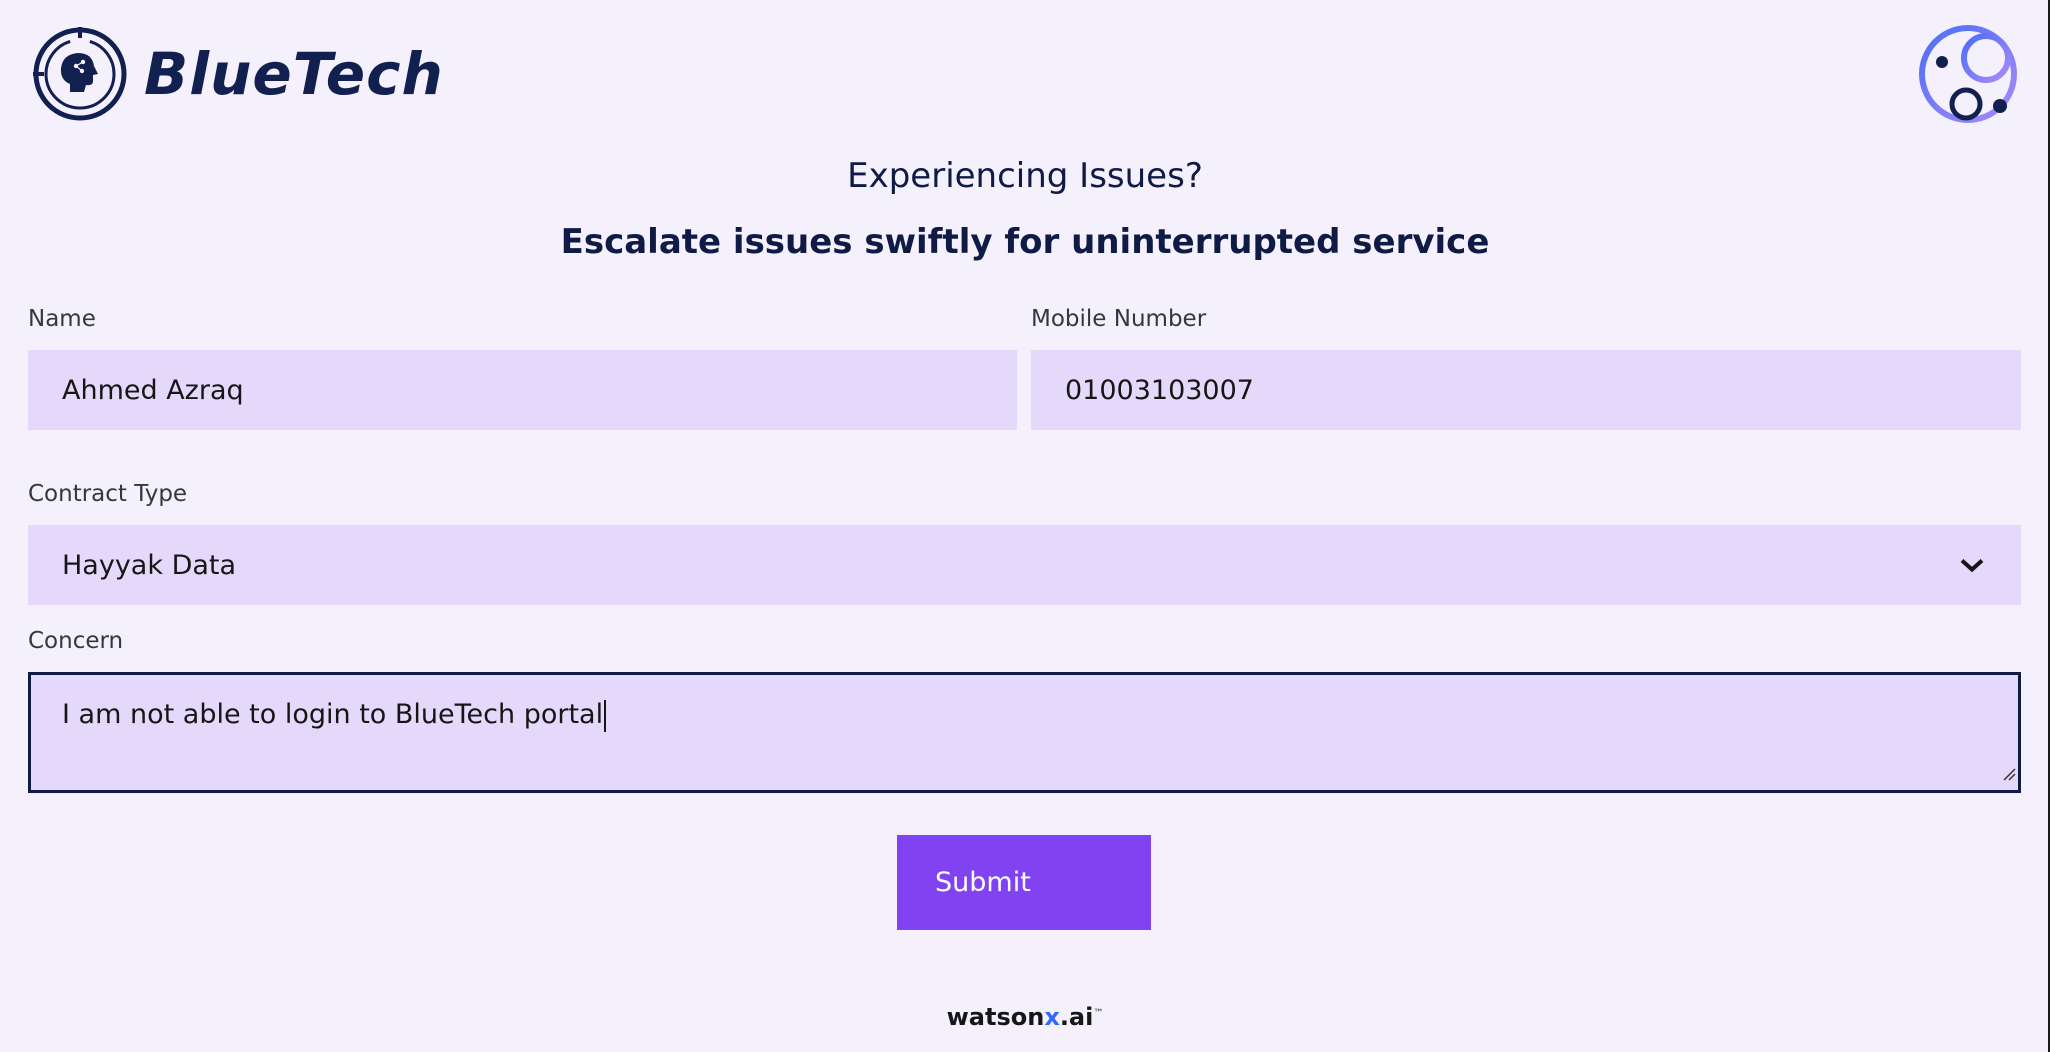 The height and width of the screenshot is (1052, 2050). What do you see at coordinates (108, 494) in the screenshot?
I see `contract-type-label: Contract Type` at bounding box center [108, 494].